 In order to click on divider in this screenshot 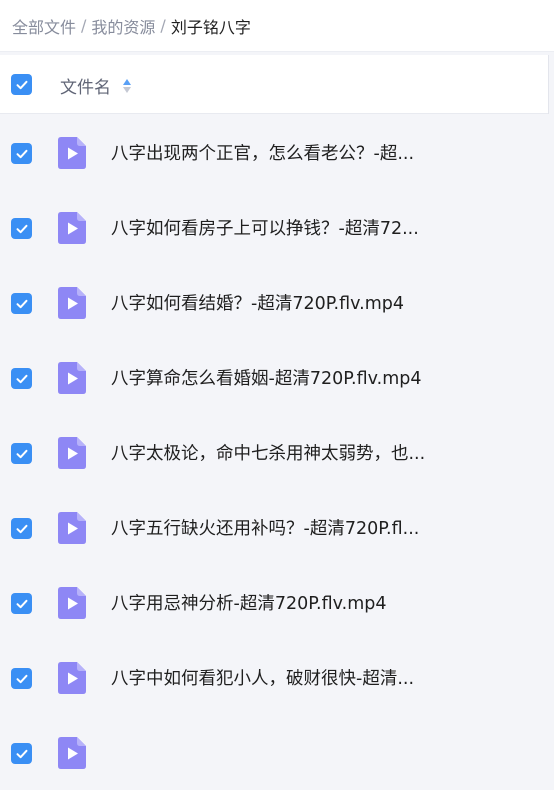, I will do `click(548, 84)`.